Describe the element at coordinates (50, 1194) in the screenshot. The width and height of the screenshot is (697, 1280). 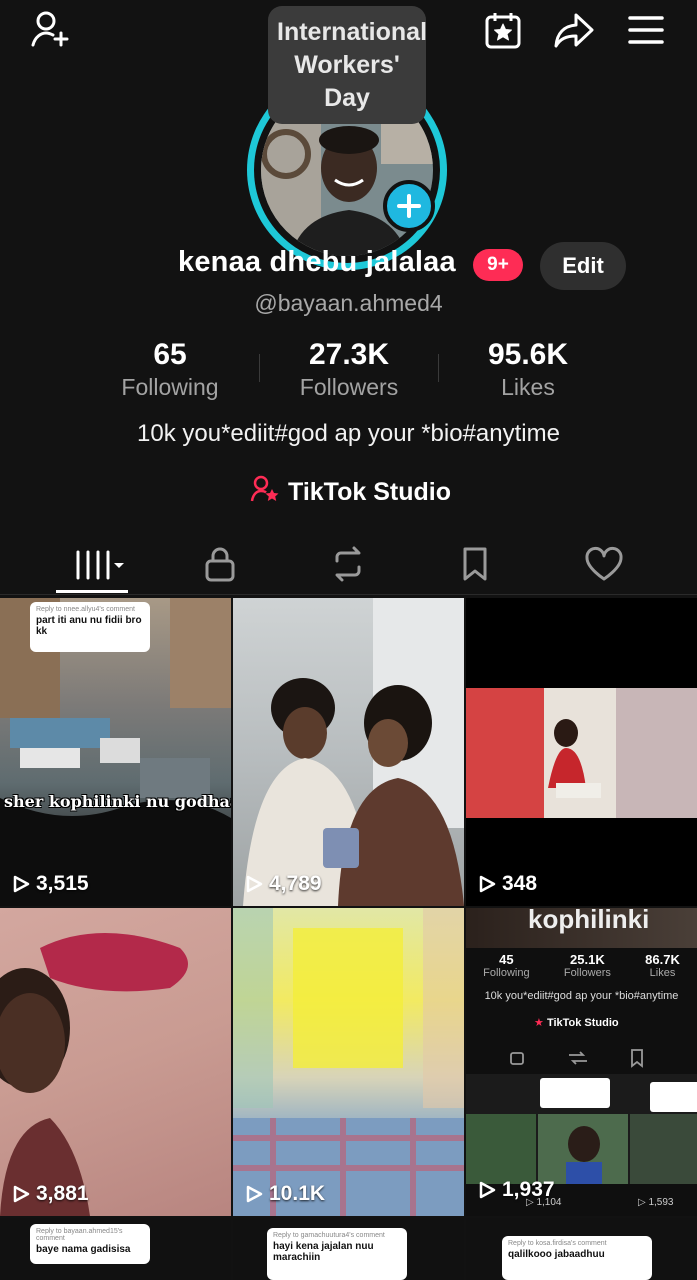
I see `view-count: 3,881` at that location.